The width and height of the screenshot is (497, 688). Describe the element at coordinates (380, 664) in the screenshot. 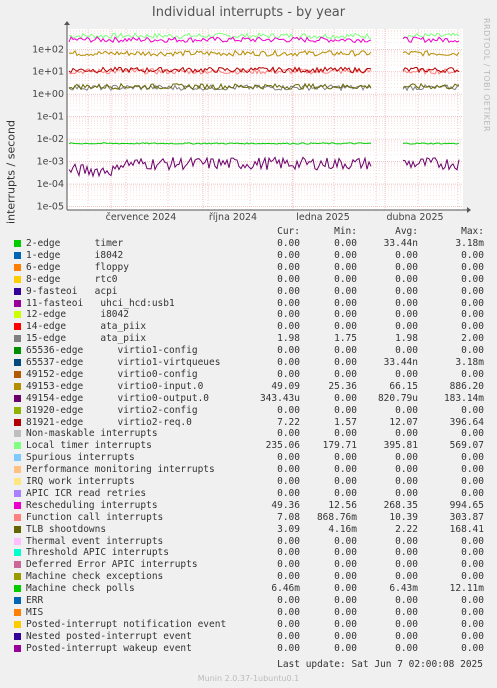

I see `last-update: Last update: Sat Jun 7 02:00:08 2025` at that location.